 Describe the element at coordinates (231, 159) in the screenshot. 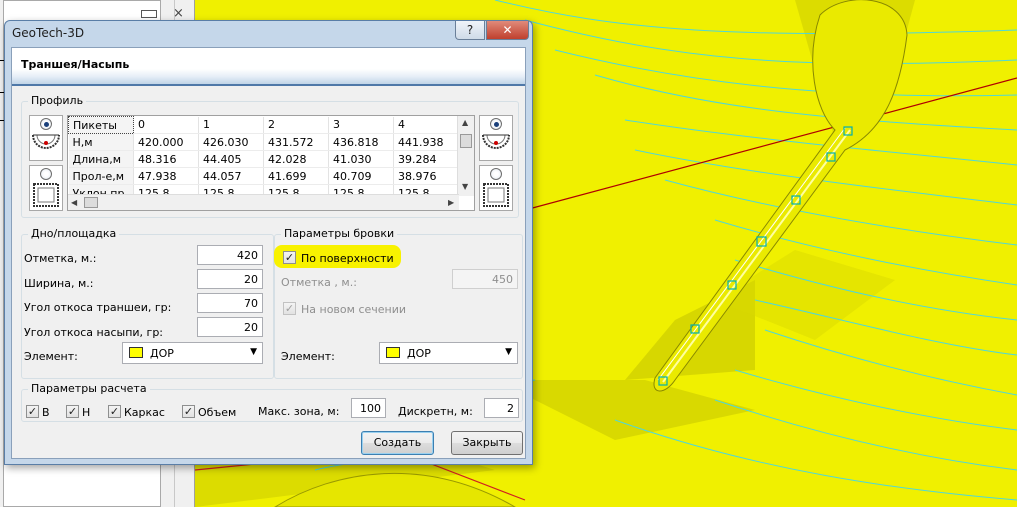

I see `table-cell: 44.405` at that location.